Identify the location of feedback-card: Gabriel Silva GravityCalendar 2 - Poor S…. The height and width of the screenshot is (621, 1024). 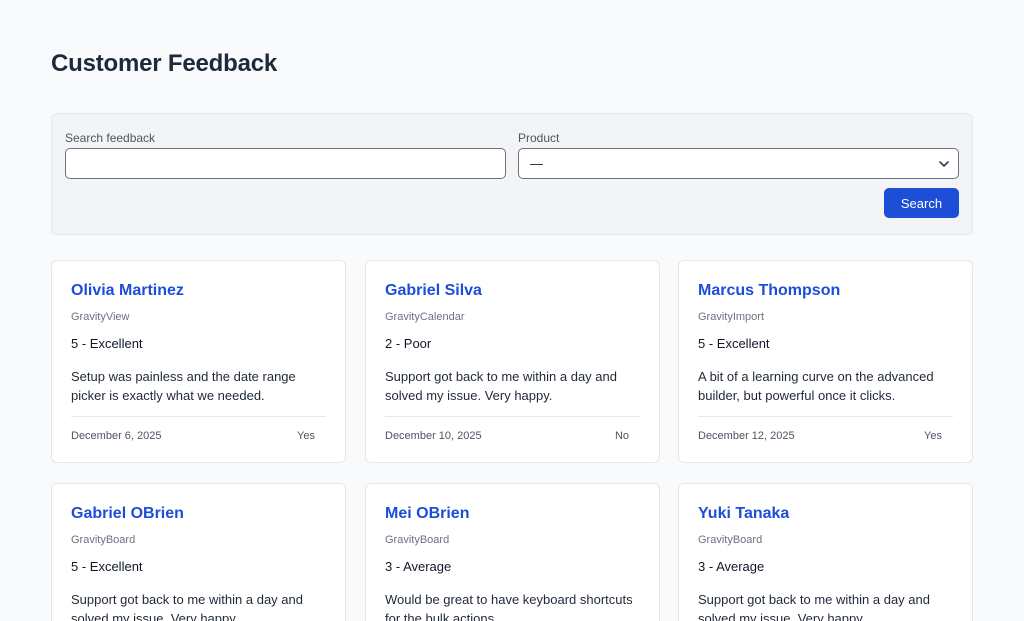
(512, 361).